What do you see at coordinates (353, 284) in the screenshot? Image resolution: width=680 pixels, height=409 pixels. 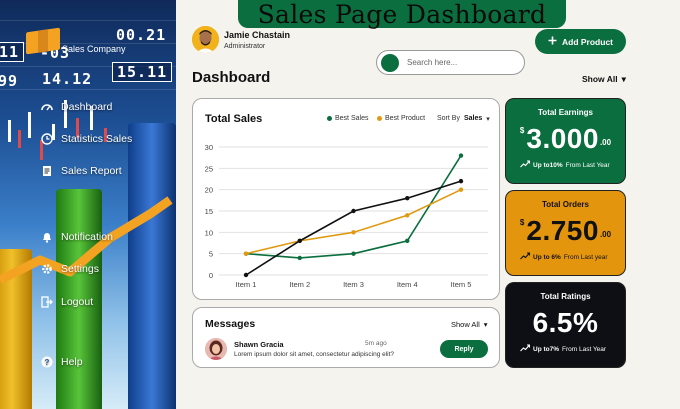 I see `x-tick-label: Item 3` at bounding box center [353, 284].